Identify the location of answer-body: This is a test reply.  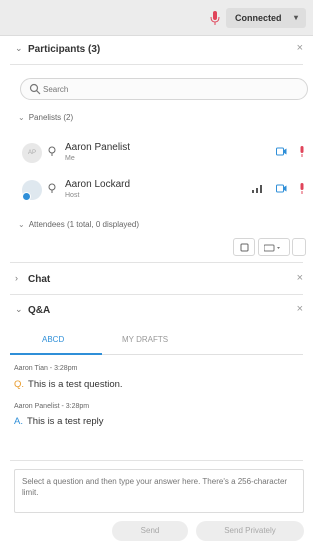
(65, 421).